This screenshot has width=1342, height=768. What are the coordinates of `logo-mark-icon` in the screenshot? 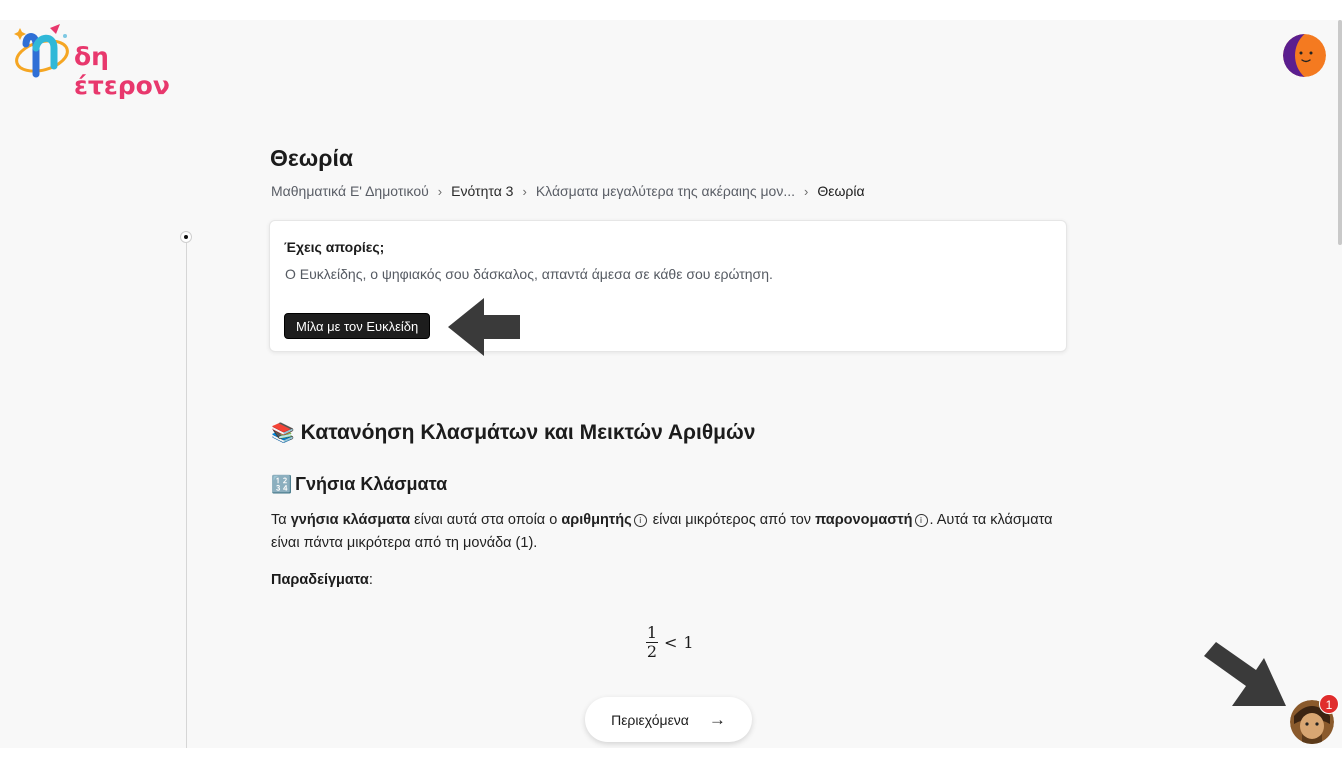 It's located at (41, 51).